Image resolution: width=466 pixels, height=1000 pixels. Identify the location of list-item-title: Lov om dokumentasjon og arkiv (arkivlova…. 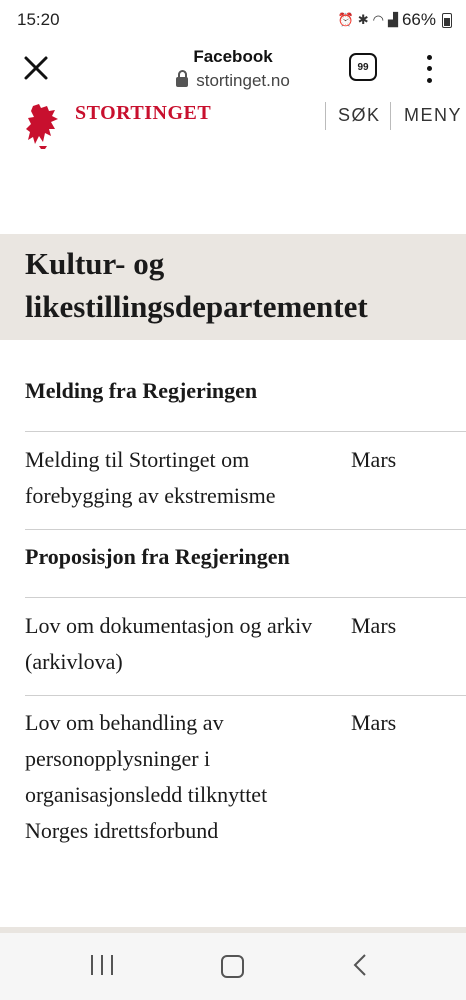
(180, 644).